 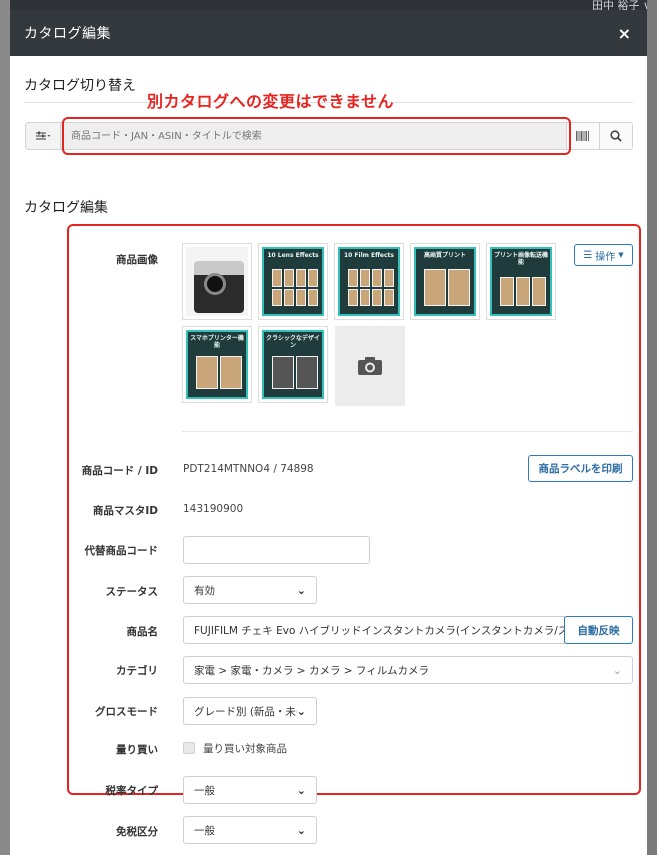 I want to click on annotation-highlight-search, so click(x=316, y=136).